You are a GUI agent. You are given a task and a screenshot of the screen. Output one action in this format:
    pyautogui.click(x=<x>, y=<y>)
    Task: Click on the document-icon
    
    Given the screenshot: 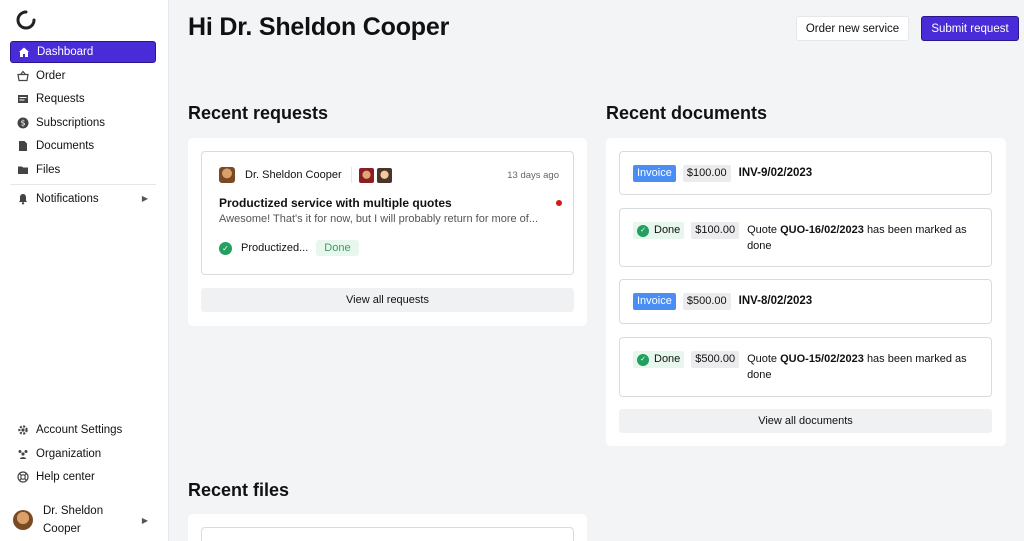 What is the action you would take?
    pyautogui.click(x=23, y=146)
    